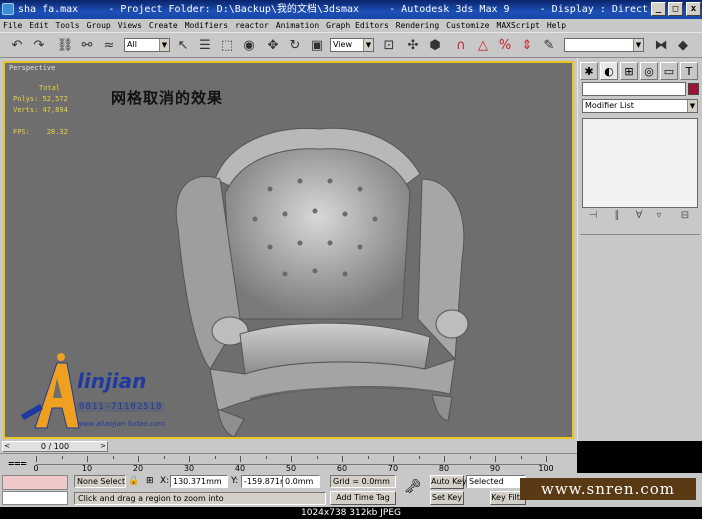 Image resolution: width=702 pixels, height=519 pixels. What do you see at coordinates (68, 25) in the screenshot?
I see `menu-tools: Tools` at bounding box center [68, 25].